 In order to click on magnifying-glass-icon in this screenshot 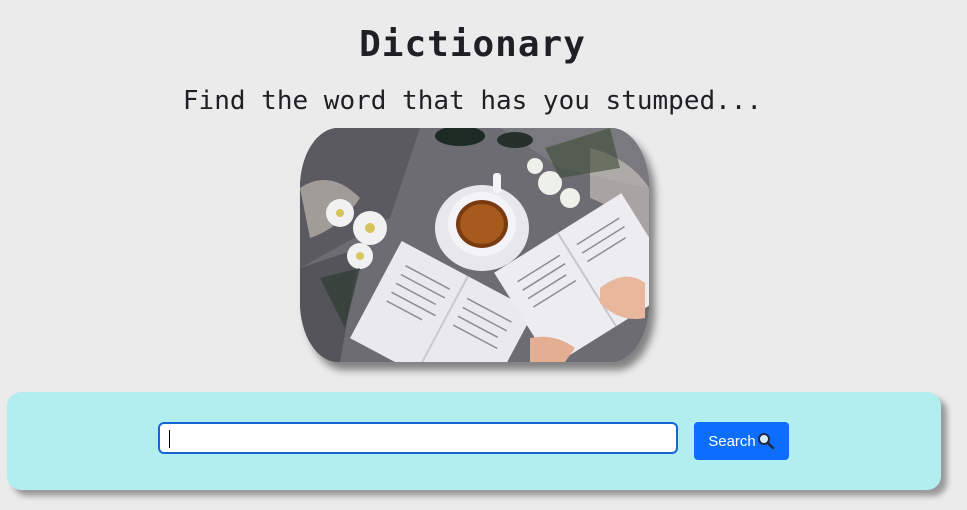, I will do `click(766, 441)`.